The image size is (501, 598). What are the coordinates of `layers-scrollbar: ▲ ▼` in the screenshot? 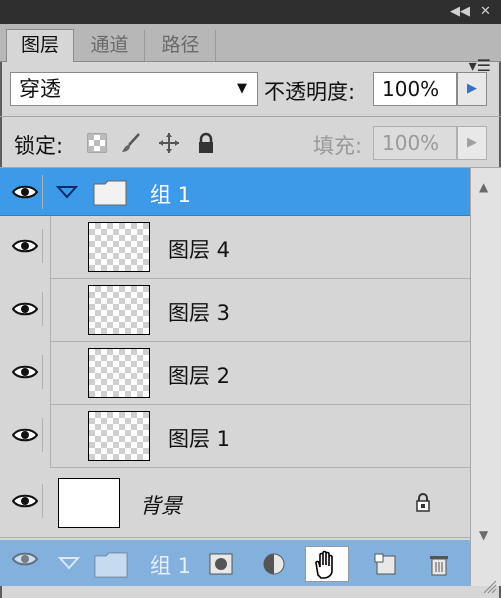 It's located at (485, 377).